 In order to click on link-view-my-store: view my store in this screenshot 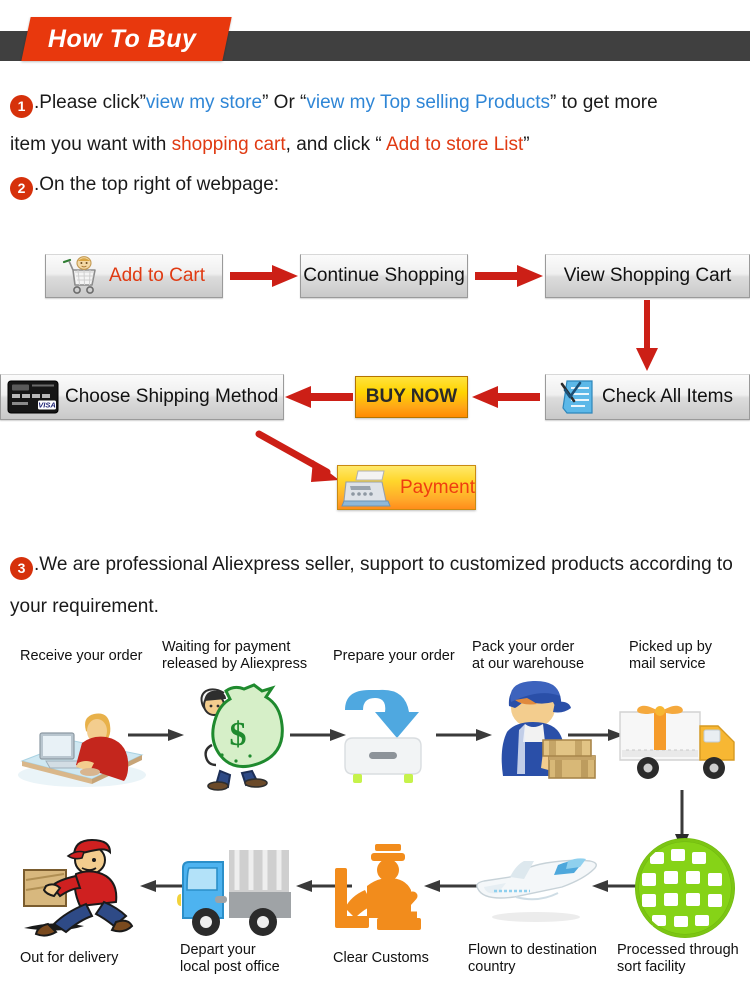, I will do `click(204, 102)`.